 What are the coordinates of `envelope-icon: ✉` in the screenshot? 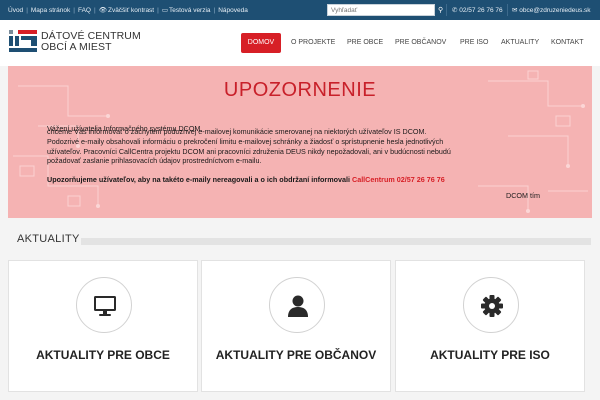 It's located at (515, 10).